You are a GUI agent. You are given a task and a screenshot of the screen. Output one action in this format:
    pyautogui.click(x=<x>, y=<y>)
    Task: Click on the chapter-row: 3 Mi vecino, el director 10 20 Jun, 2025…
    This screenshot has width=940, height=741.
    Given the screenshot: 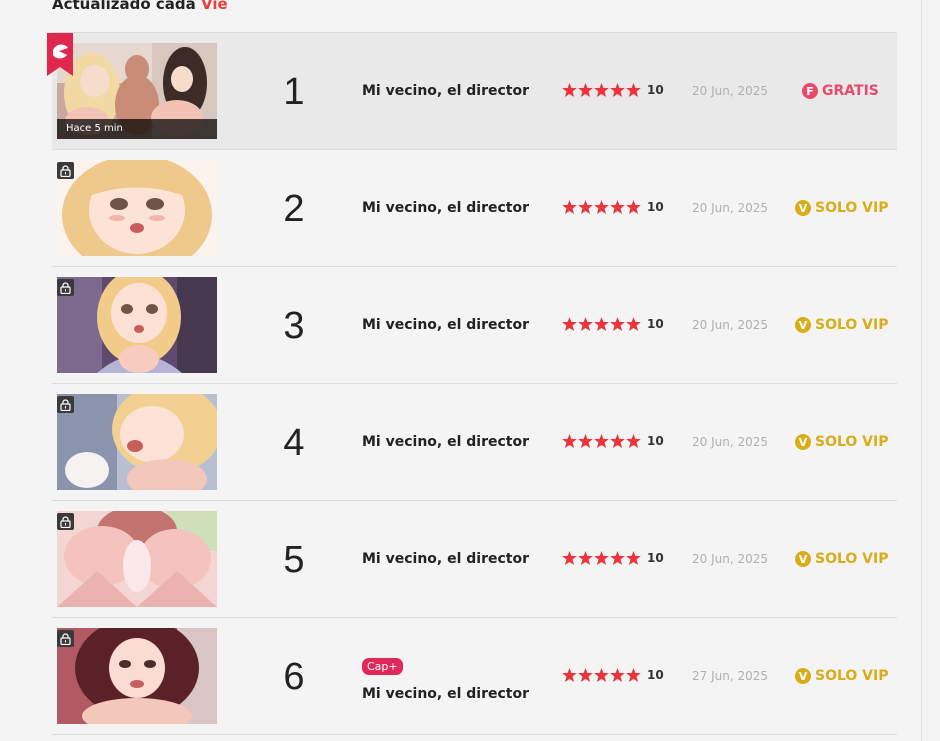 What is the action you would take?
    pyautogui.click(x=474, y=324)
    